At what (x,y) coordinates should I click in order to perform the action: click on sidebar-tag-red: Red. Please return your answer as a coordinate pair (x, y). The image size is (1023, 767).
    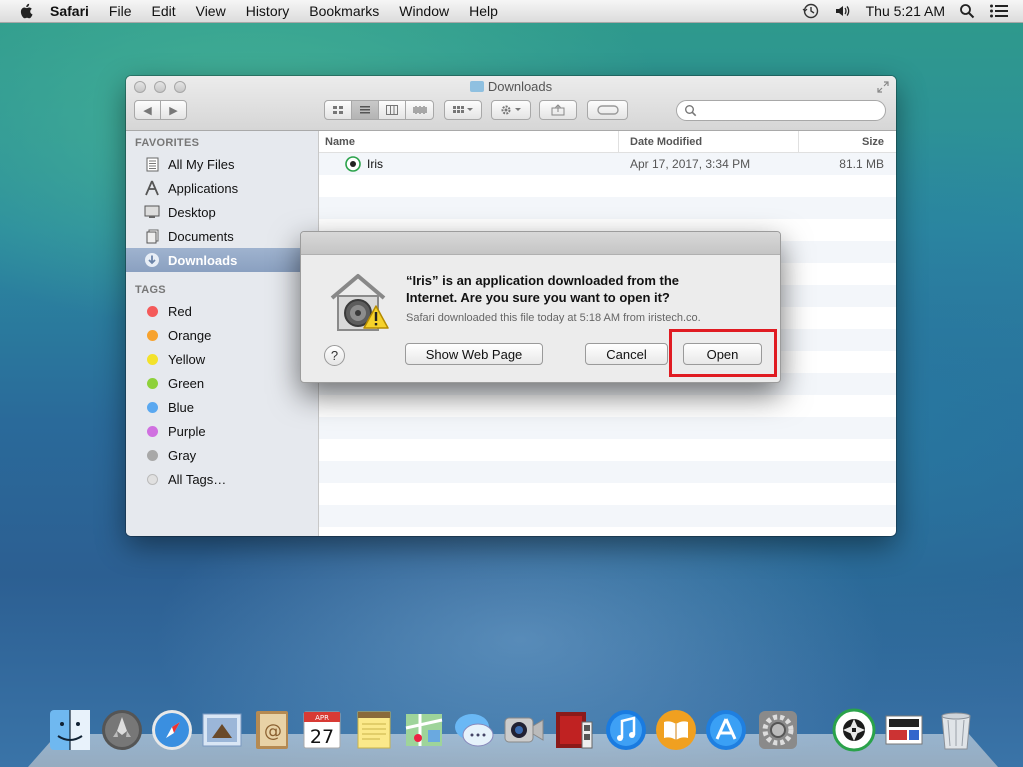
    Looking at the image, I should click on (222, 311).